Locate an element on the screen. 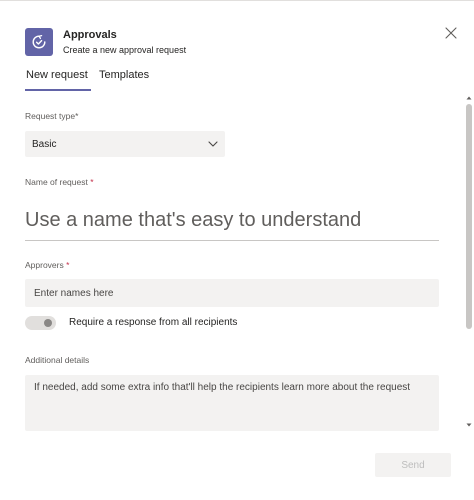 The image size is (474, 500). scroll-up-arrow-icon is located at coordinates (469, 98).